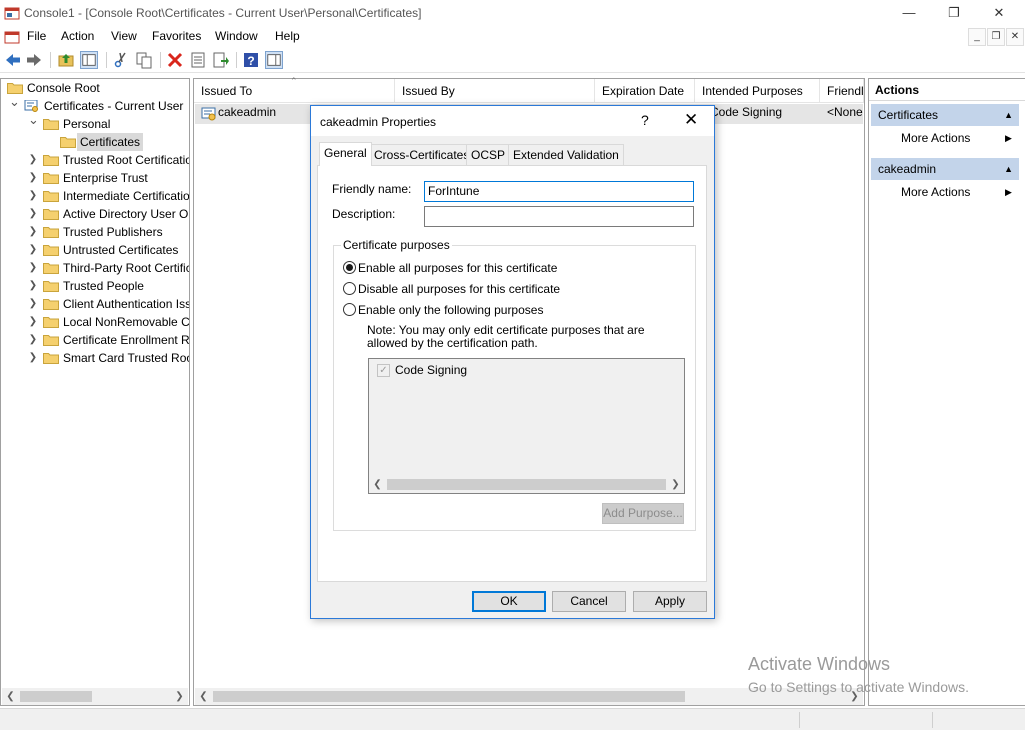 This screenshot has width=1025, height=730. I want to click on menu-view: View, so click(124, 36).